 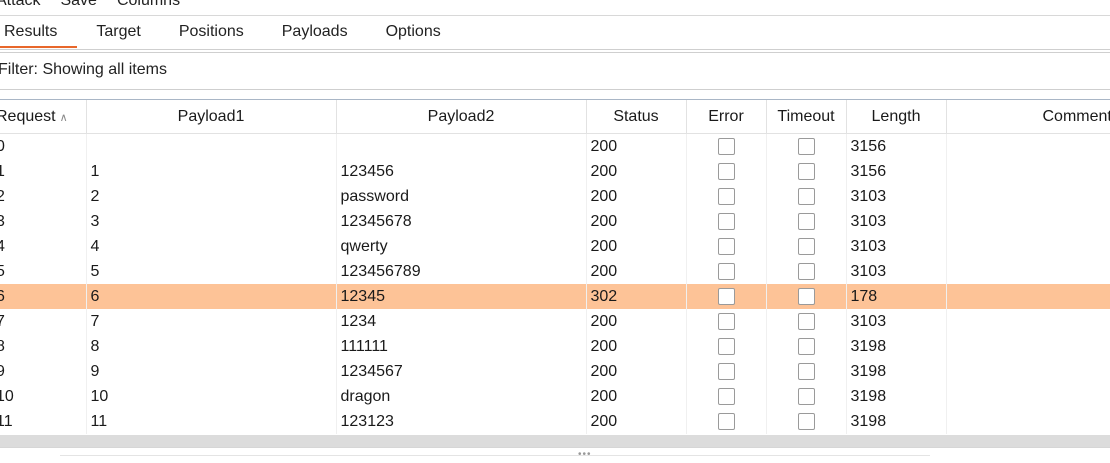 I want to click on table-row: 5 5 123456789 200 3103, so click(x=555, y=271).